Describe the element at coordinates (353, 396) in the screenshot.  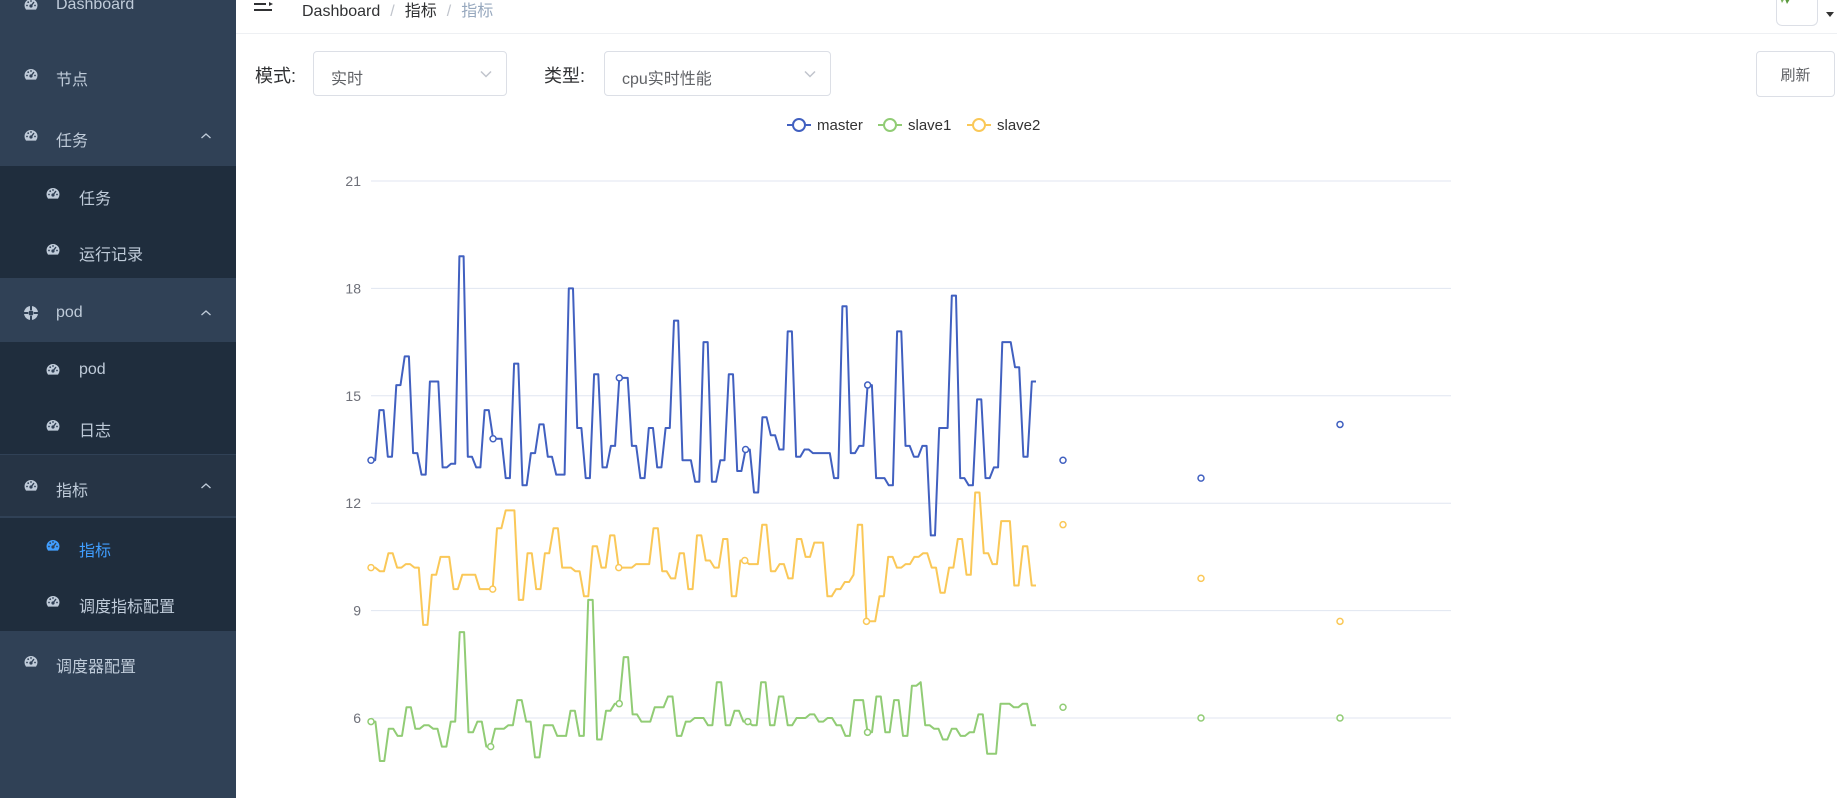
I see `y-tick-label: 15` at that location.